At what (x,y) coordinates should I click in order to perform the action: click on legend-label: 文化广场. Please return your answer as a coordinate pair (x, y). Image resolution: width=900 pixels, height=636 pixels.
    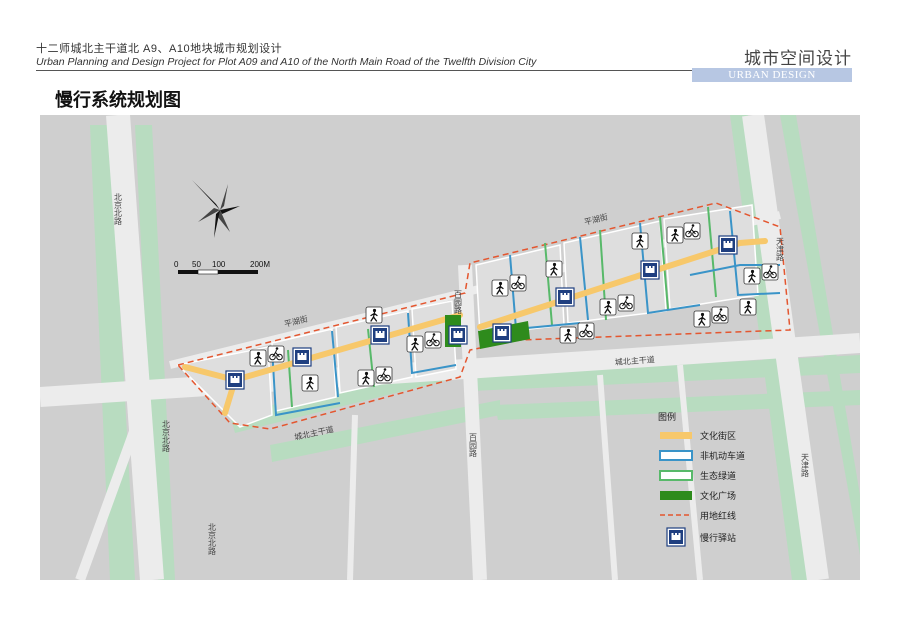
    Looking at the image, I should click on (718, 495).